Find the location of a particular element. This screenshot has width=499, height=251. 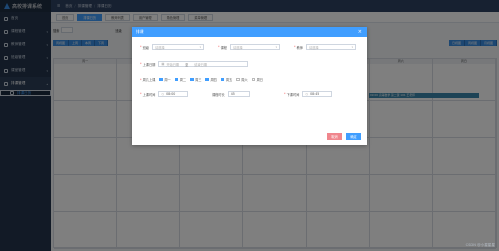

weekday-row: * 周几上课 周一 周二 周三 周四 周五 周六 周日 is located at coordinates (203, 80).